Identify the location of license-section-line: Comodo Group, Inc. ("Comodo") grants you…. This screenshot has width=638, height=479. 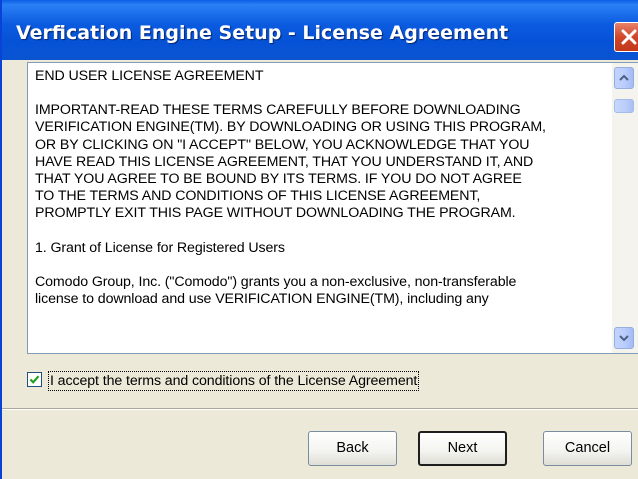
(276, 281).